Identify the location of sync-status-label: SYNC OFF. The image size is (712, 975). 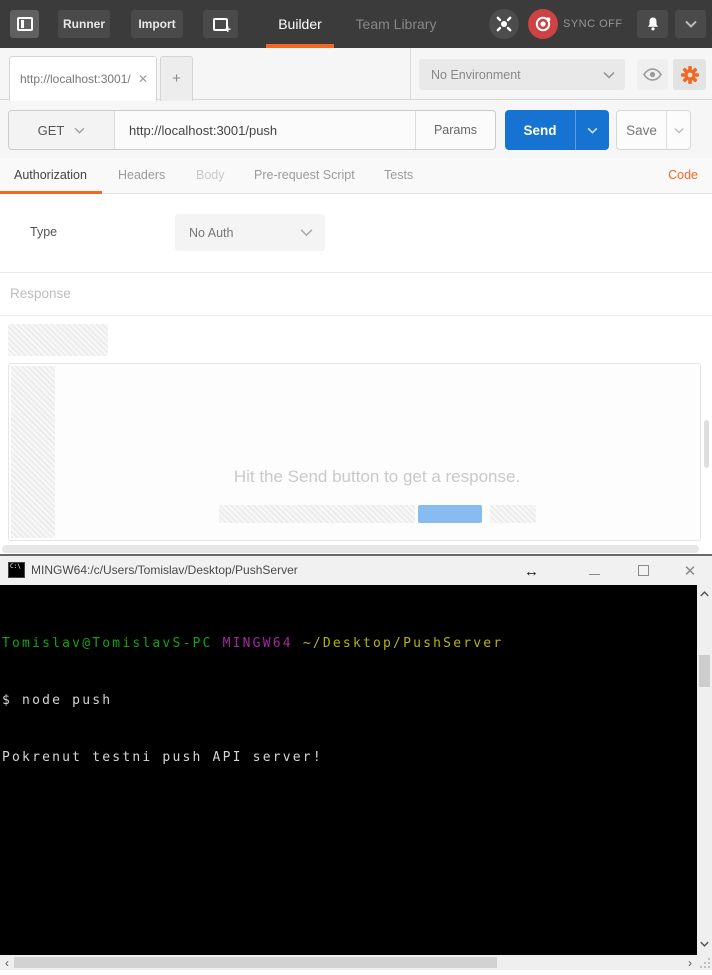
(593, 24).